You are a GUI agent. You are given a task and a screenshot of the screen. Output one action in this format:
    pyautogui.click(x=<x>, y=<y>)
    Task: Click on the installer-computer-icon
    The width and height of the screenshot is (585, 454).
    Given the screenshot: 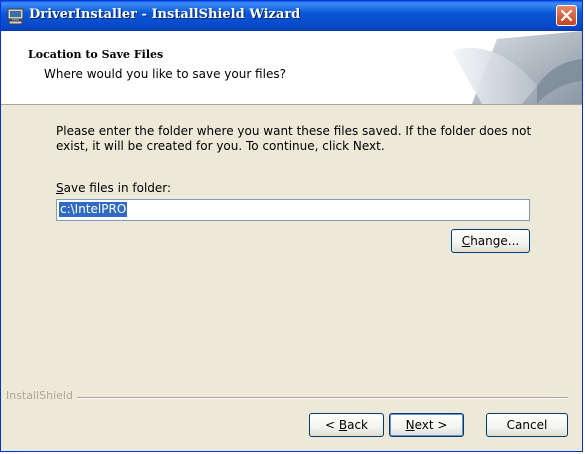 What is the action you would take?
    pyautogui.click(x=16, y=16)
    